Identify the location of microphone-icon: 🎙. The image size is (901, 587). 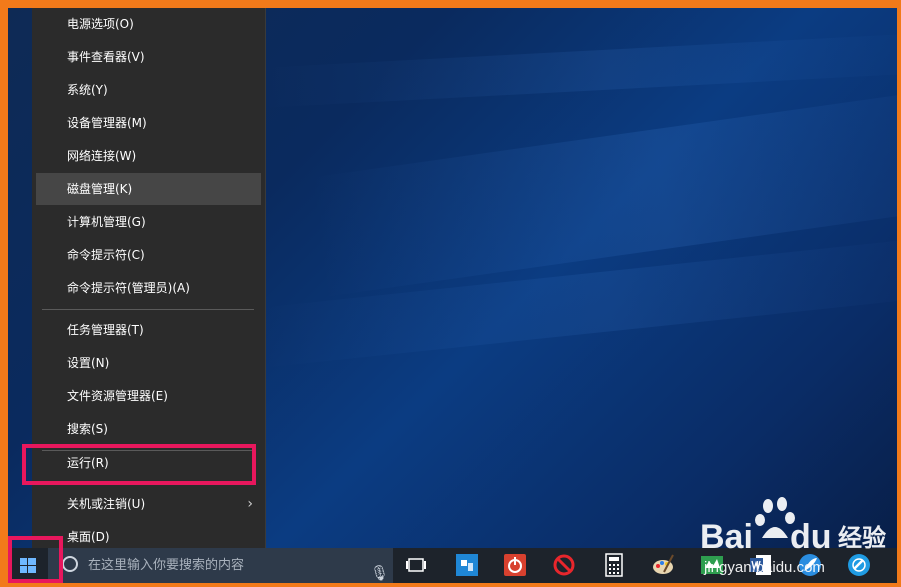
(379, 569).